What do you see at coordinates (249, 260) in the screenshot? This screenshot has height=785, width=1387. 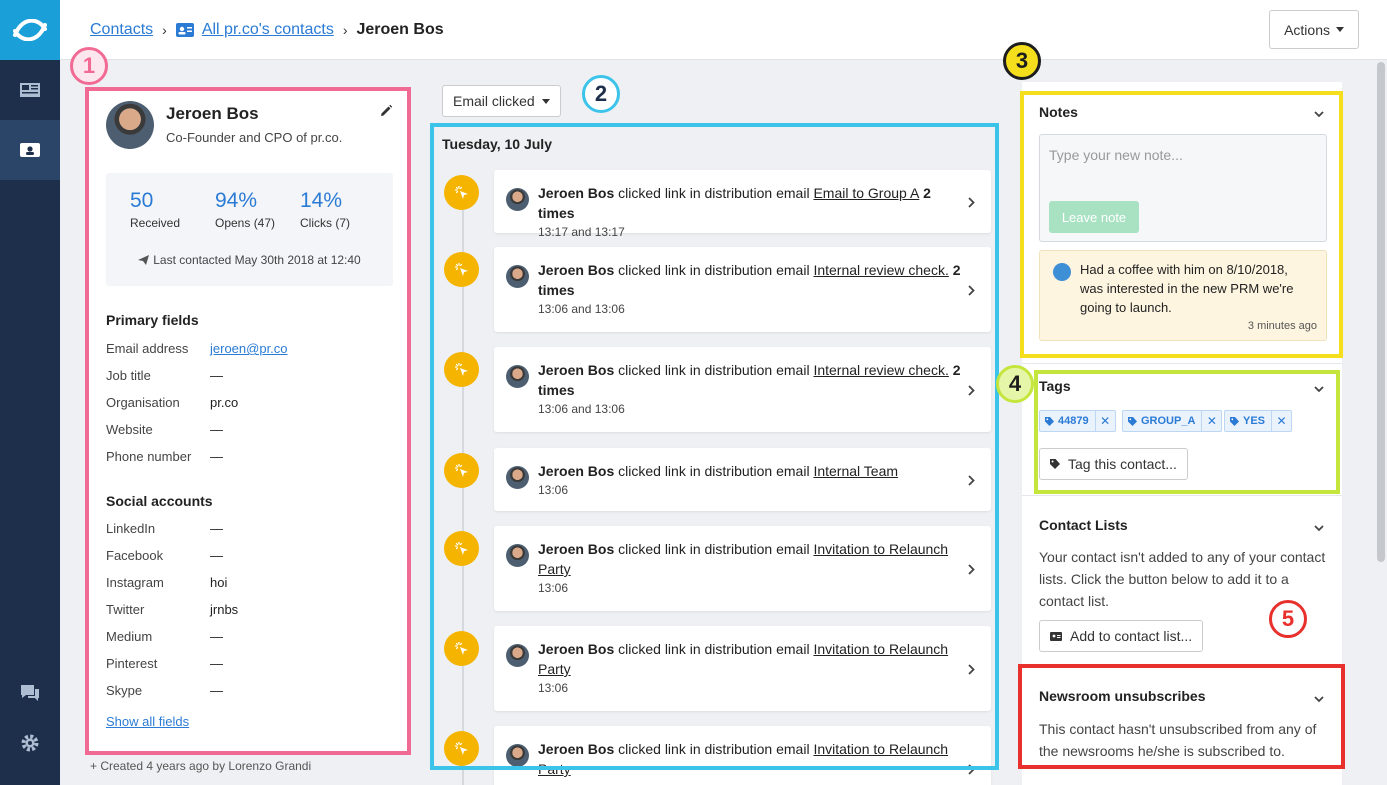 I see `last-contacted: Last contacted May 30th 2018 at 12:40` at bounding box center [249, 260].